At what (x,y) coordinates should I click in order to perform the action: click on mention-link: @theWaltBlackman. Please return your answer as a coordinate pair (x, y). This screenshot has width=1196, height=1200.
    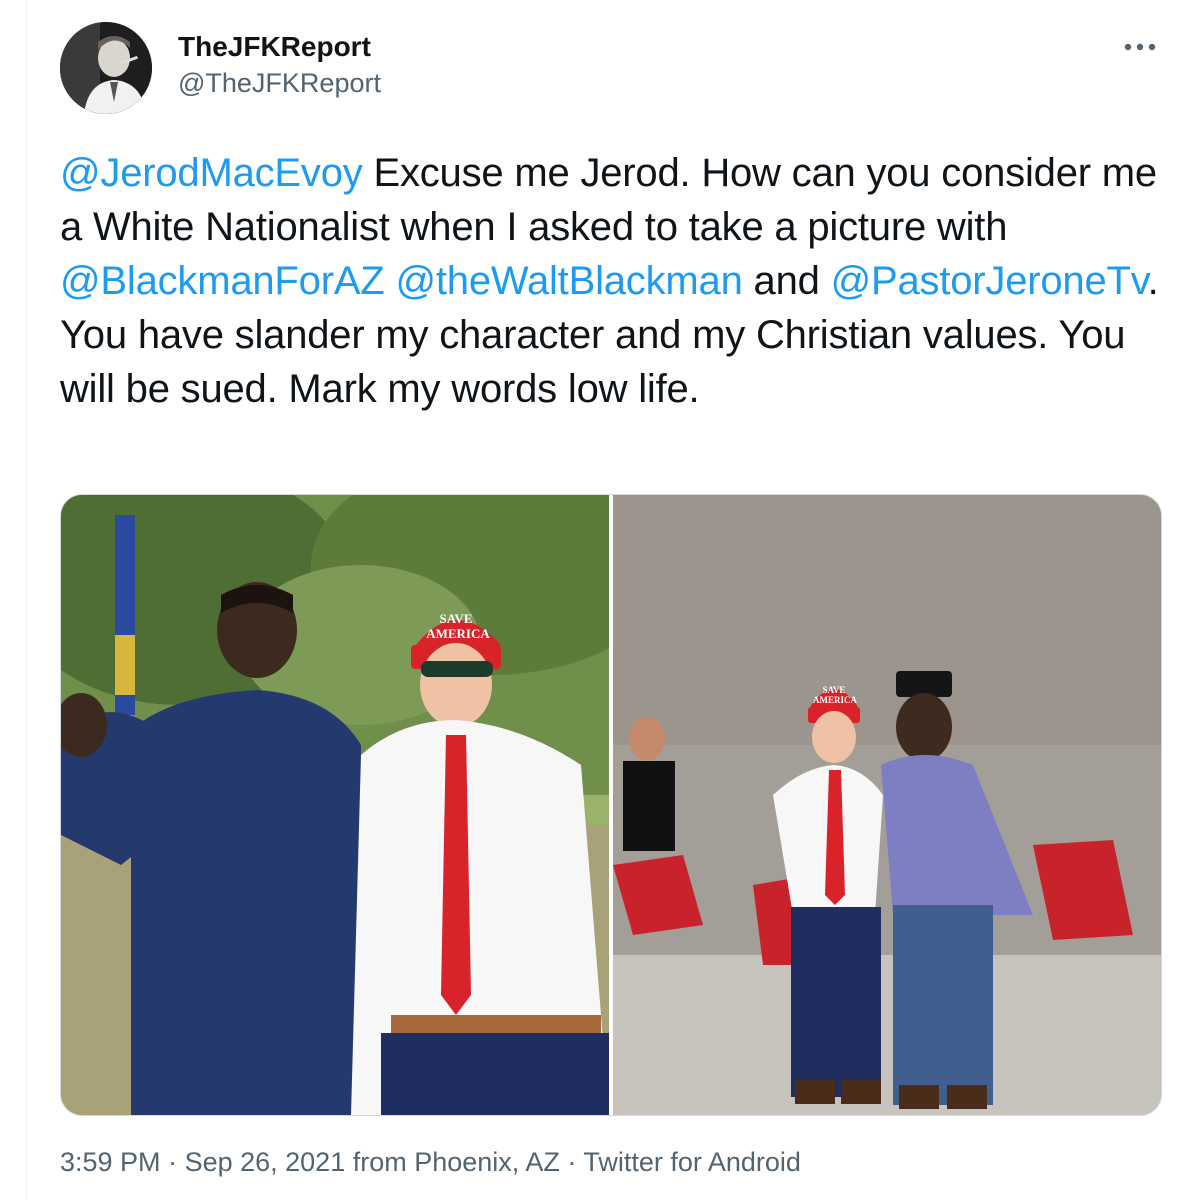
    Looking at the image, I should click on (568, 281).